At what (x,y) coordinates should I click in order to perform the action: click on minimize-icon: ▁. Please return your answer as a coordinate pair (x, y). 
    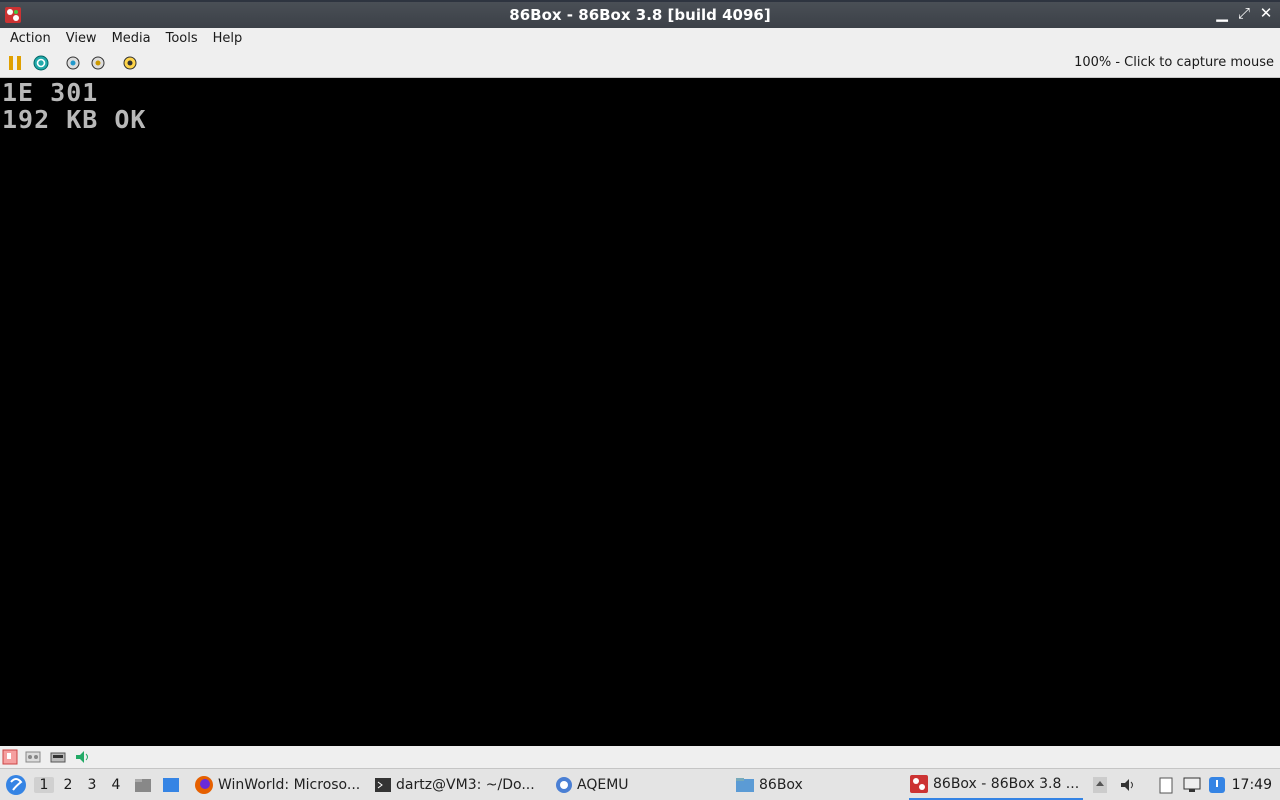
    Looking at the image, I should click on (1222, 13).